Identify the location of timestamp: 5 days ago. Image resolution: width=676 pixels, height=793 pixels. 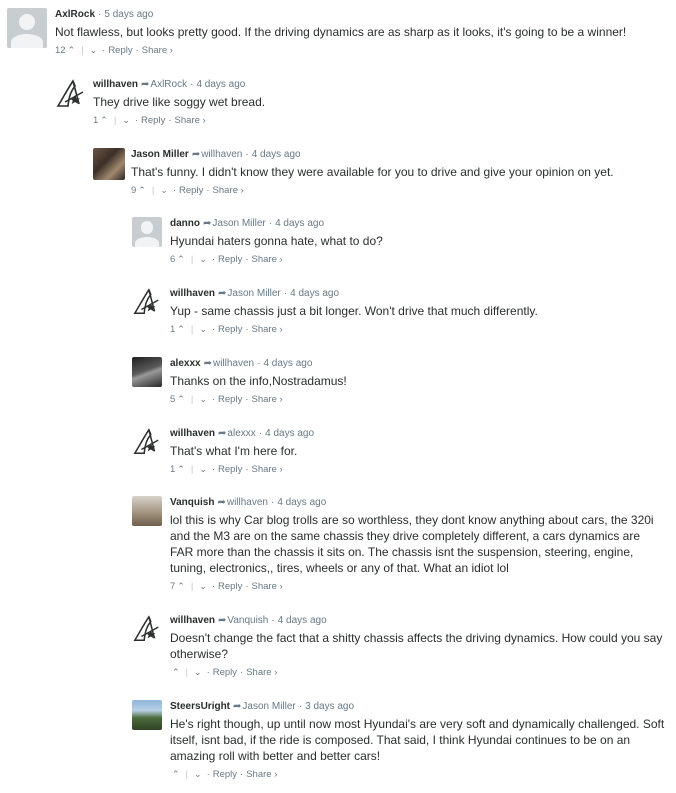
(128, 14).